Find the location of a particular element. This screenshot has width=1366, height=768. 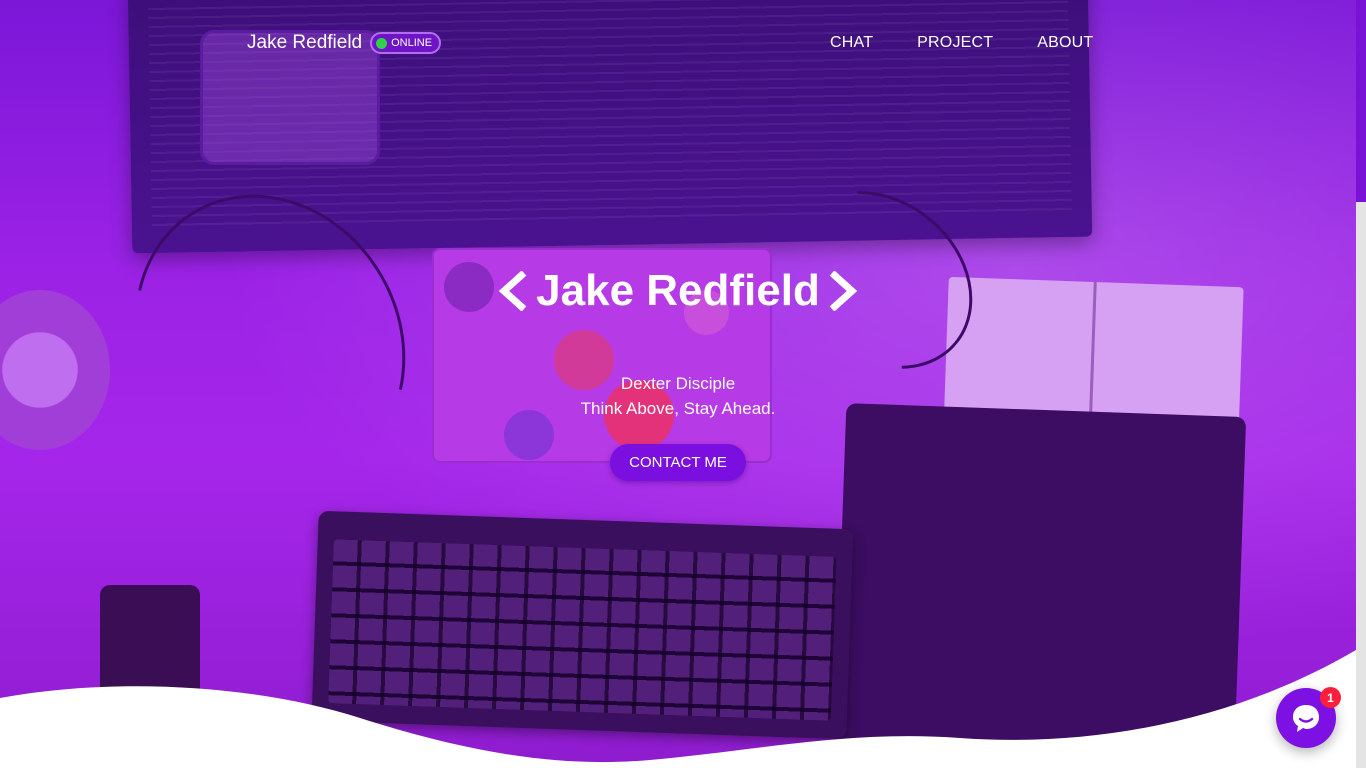

brand-name: Jake Redfield is located at coordinates (304, 43).